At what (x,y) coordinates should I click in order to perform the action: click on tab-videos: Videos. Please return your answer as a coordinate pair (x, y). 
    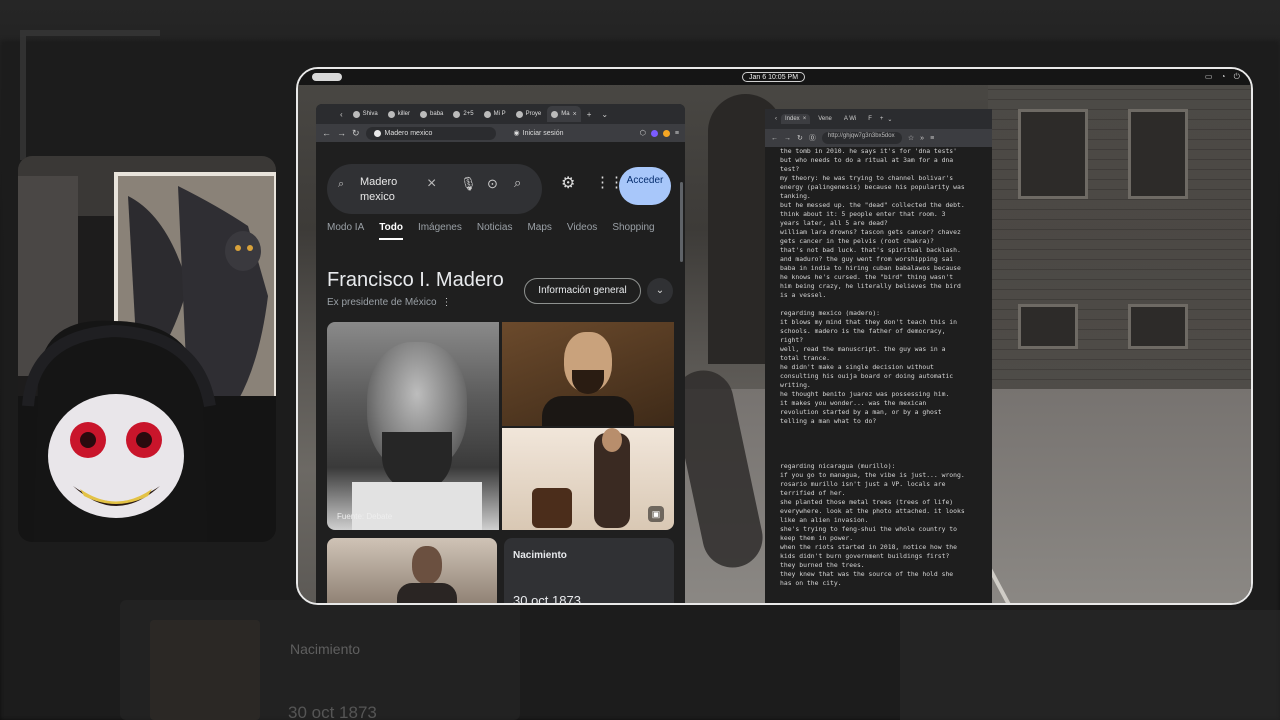
    Looking at the image, I should click on (582, 231).